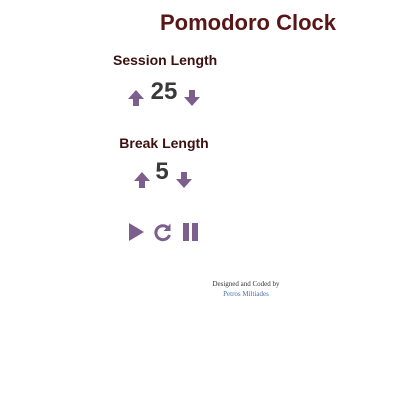 The image size is (400, 400). I want to click on pause-button, so click(191, 232).